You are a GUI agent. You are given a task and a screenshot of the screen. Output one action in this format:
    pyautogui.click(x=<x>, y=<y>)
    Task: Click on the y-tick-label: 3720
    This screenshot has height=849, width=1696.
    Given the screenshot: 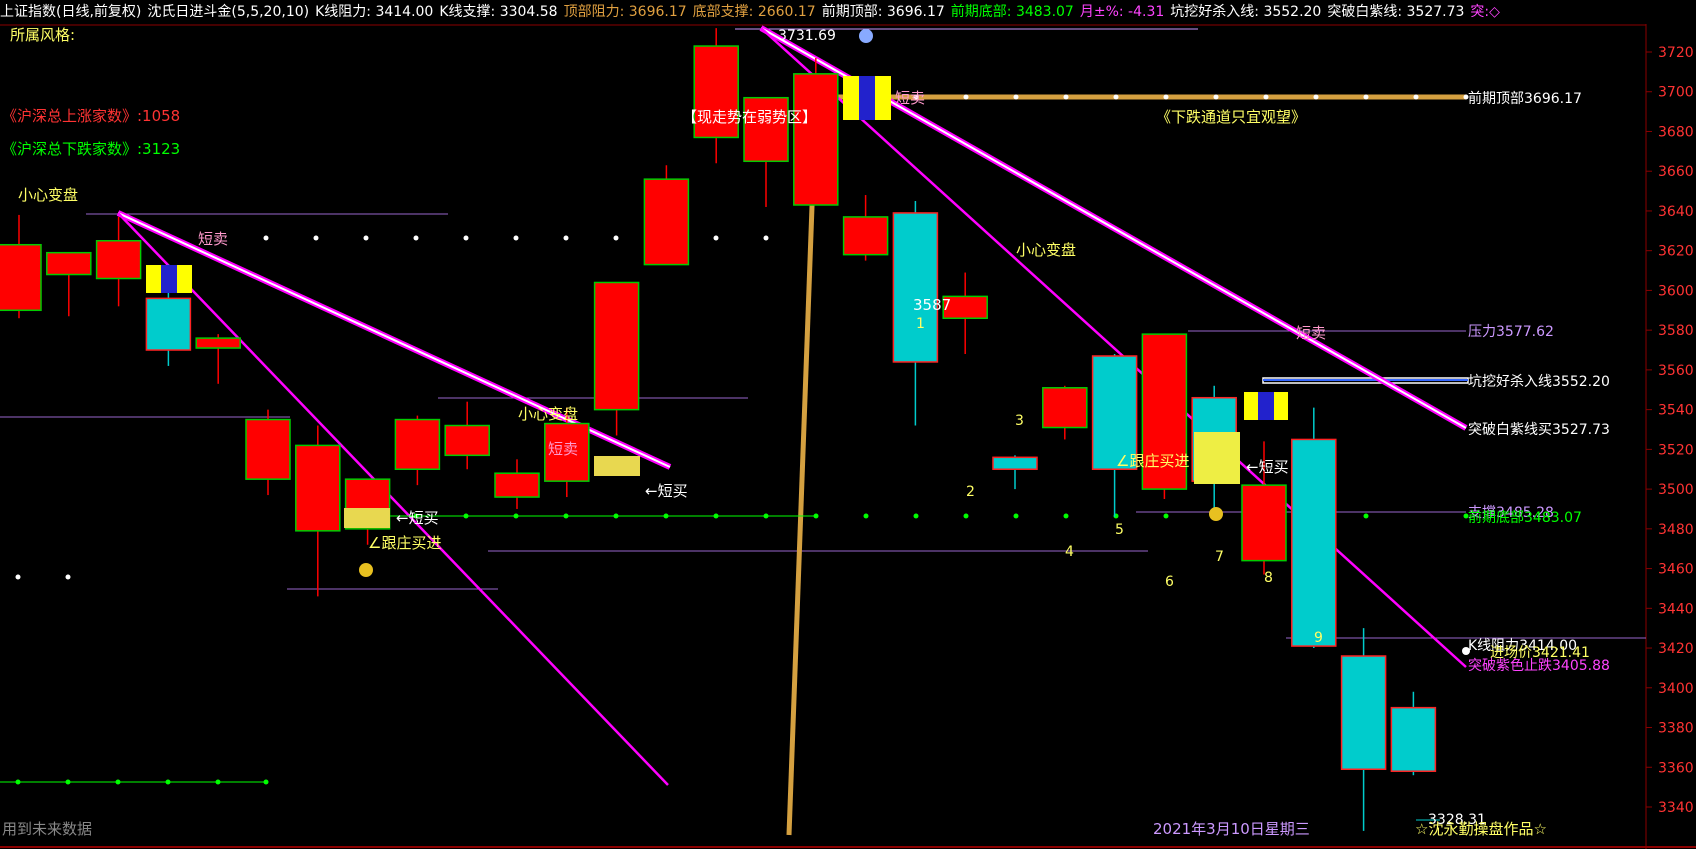 What is the action you would take?
    pyautogui.click(x=1676, y=53)
    